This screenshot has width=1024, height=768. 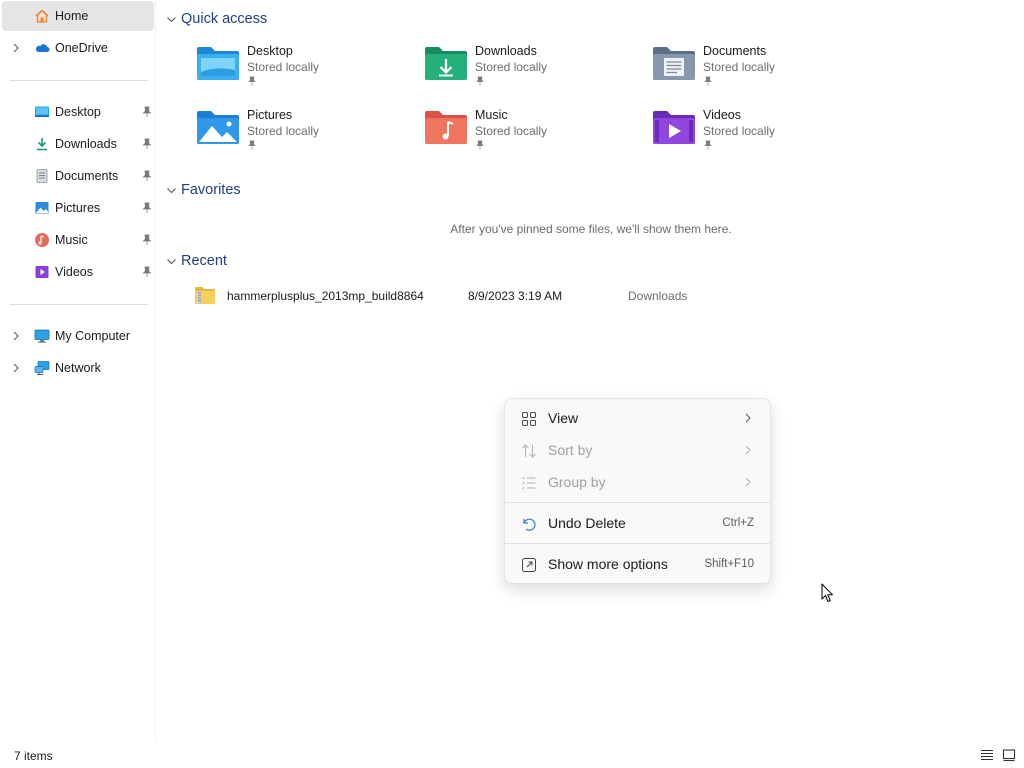 I want to click on nav-item-network: Network, so click(x=78, y=368).